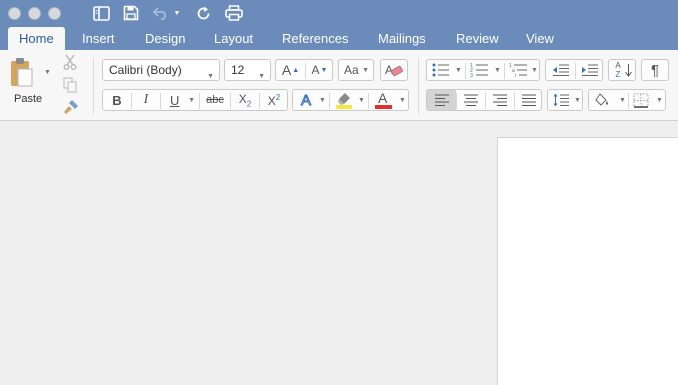  I want to click on line-spacing-button: ▼, so click(565, 100).